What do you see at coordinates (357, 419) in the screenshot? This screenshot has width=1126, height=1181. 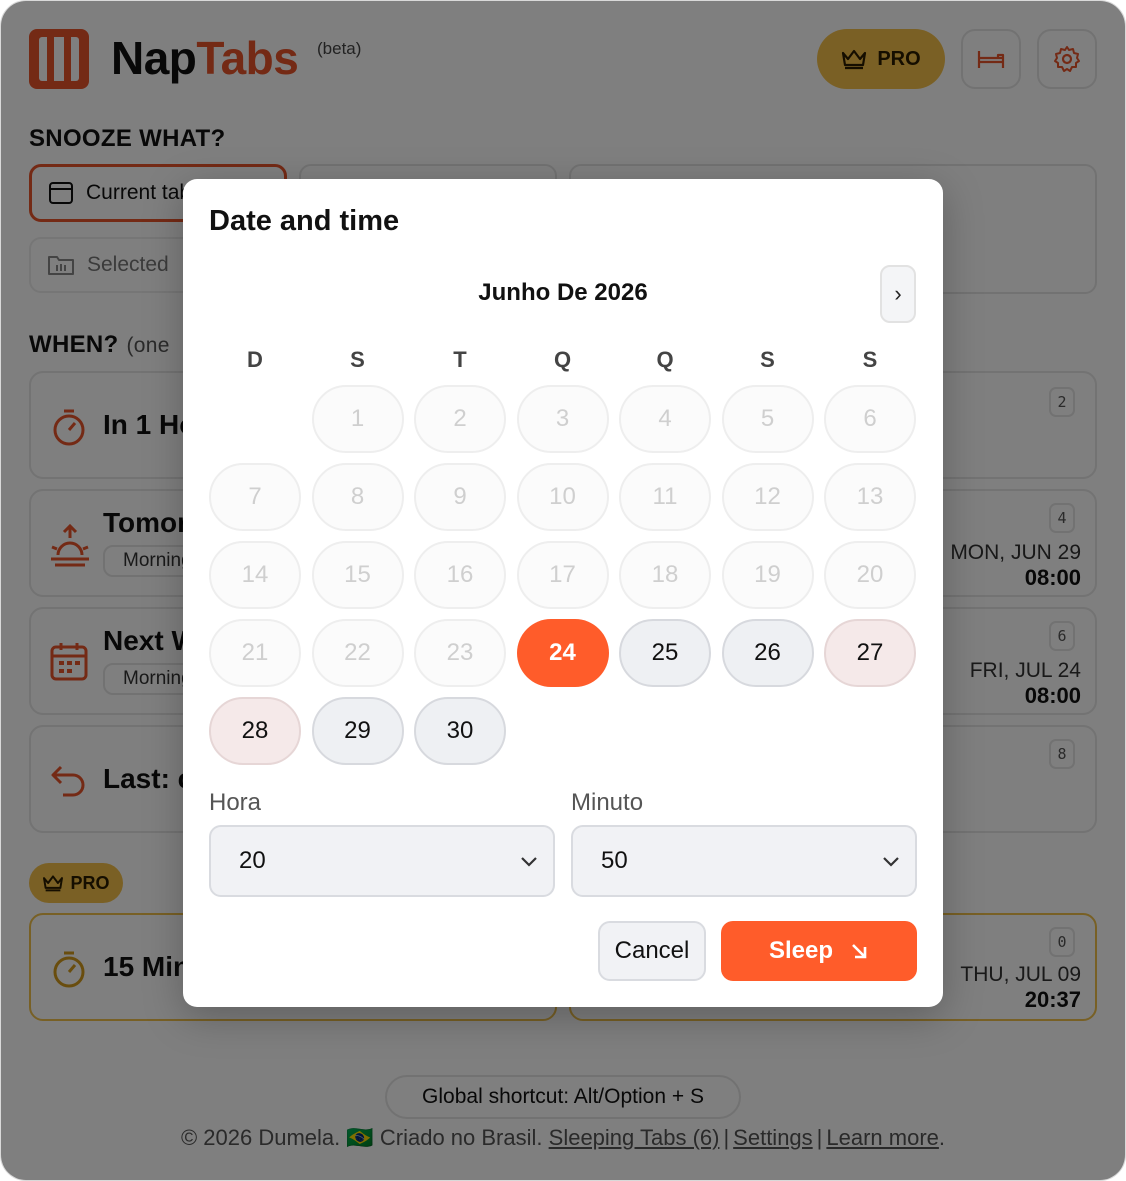 I see `calendar-day: 1` at bounding box center [357, 419].